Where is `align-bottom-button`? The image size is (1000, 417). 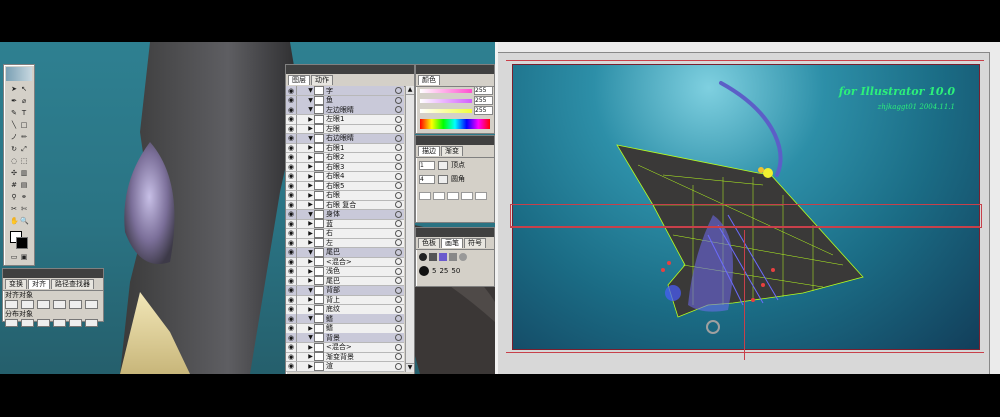 align-bottom-button is located at coordinates (91, 304).